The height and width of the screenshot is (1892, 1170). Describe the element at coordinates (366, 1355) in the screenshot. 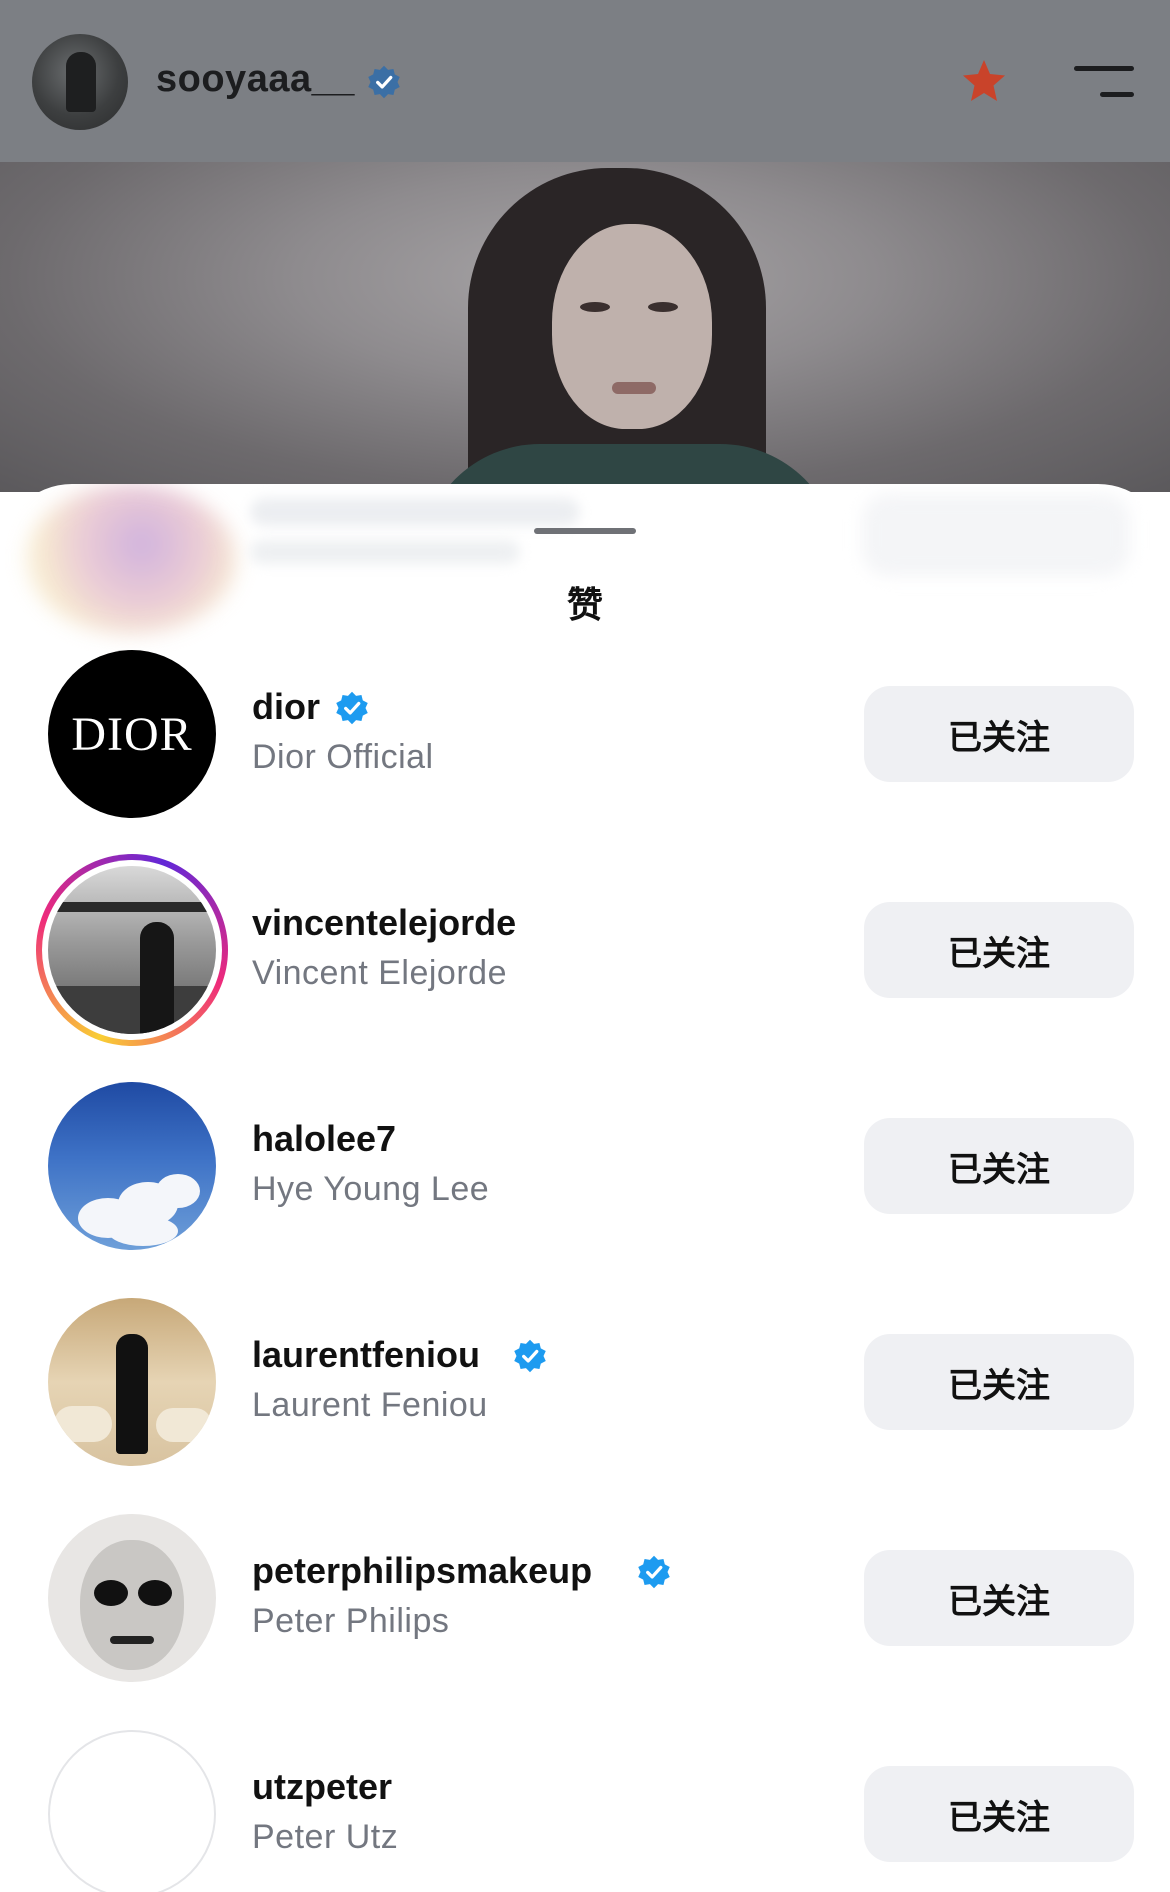

I see `username: laurentfeniou` at that location.